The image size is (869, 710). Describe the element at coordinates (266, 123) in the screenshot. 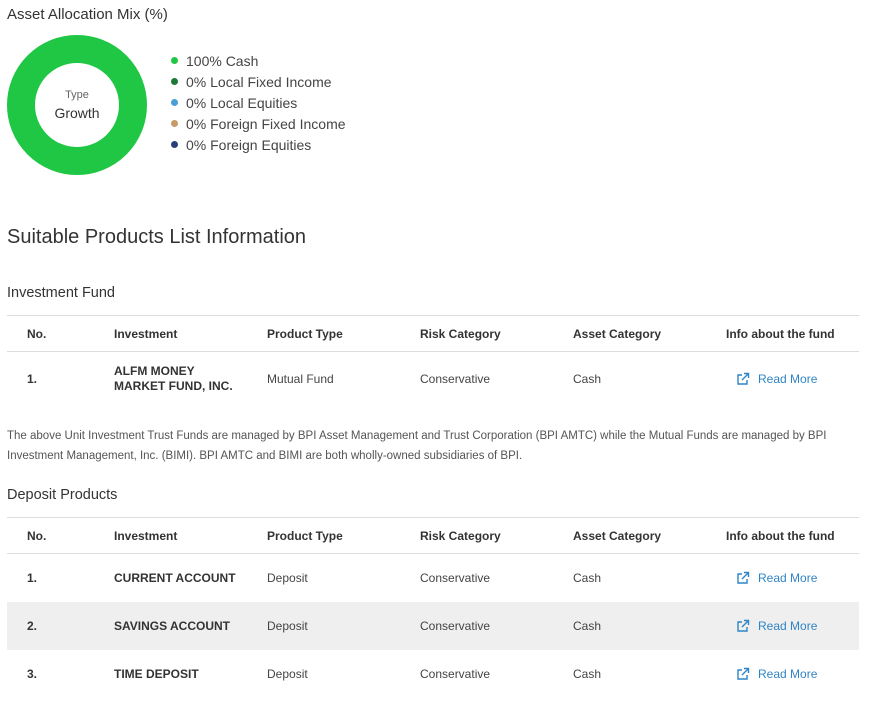

I see `legend-label: 0% Foreign Fixed Income` at that location.